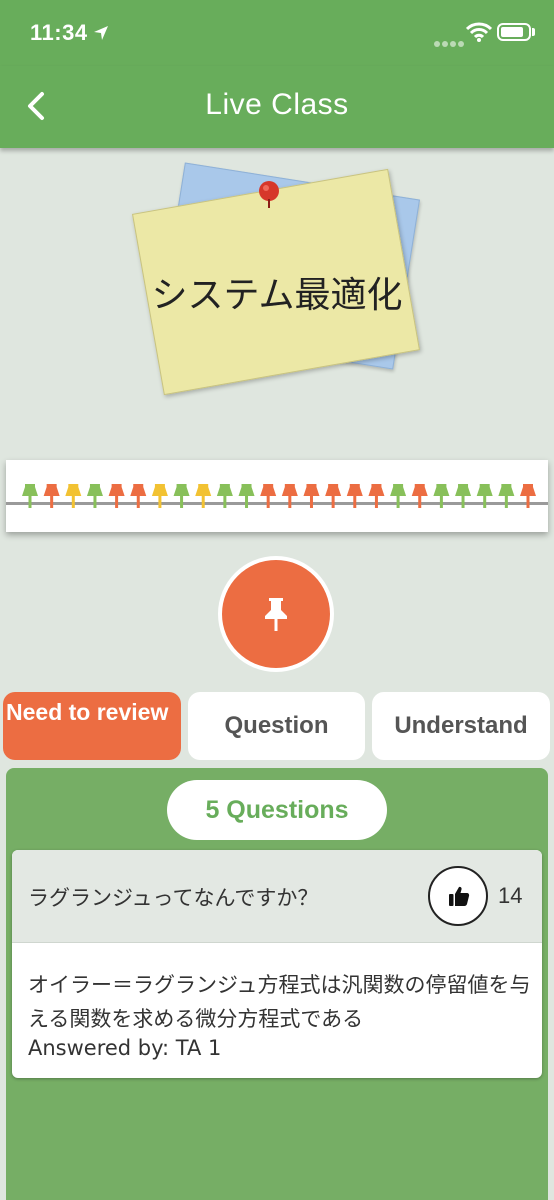  I want to click on nav-bar: Live Class, so click(277, 107).